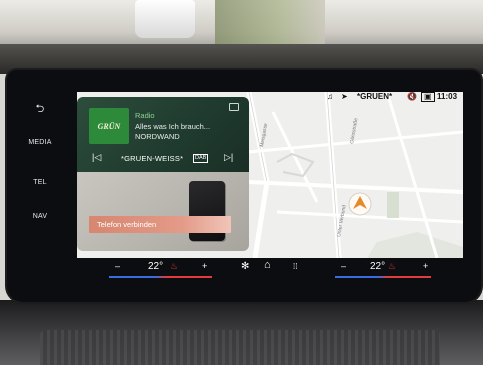  I want to click on mute-icon: 🔇, so click(412, 96).